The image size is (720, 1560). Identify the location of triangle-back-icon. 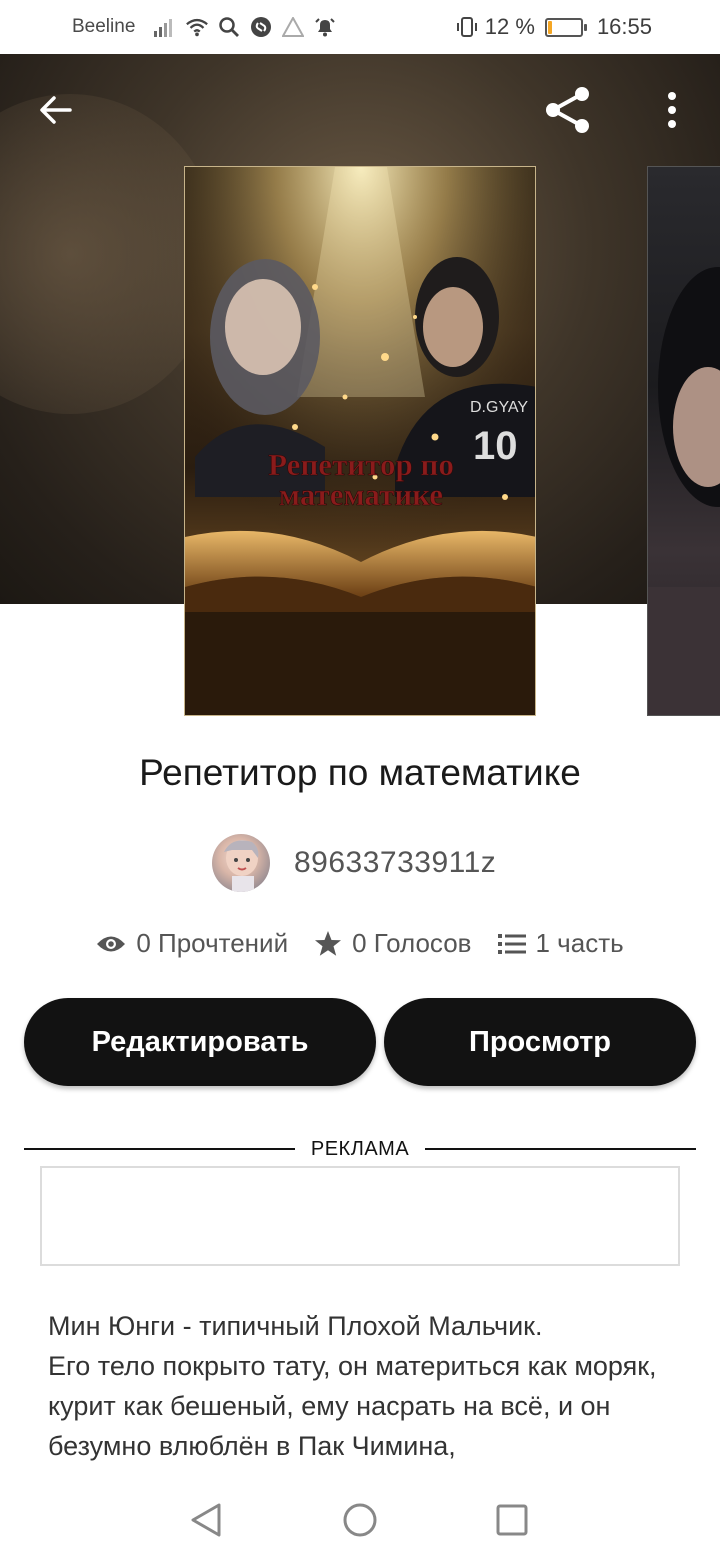
(206, 1520).